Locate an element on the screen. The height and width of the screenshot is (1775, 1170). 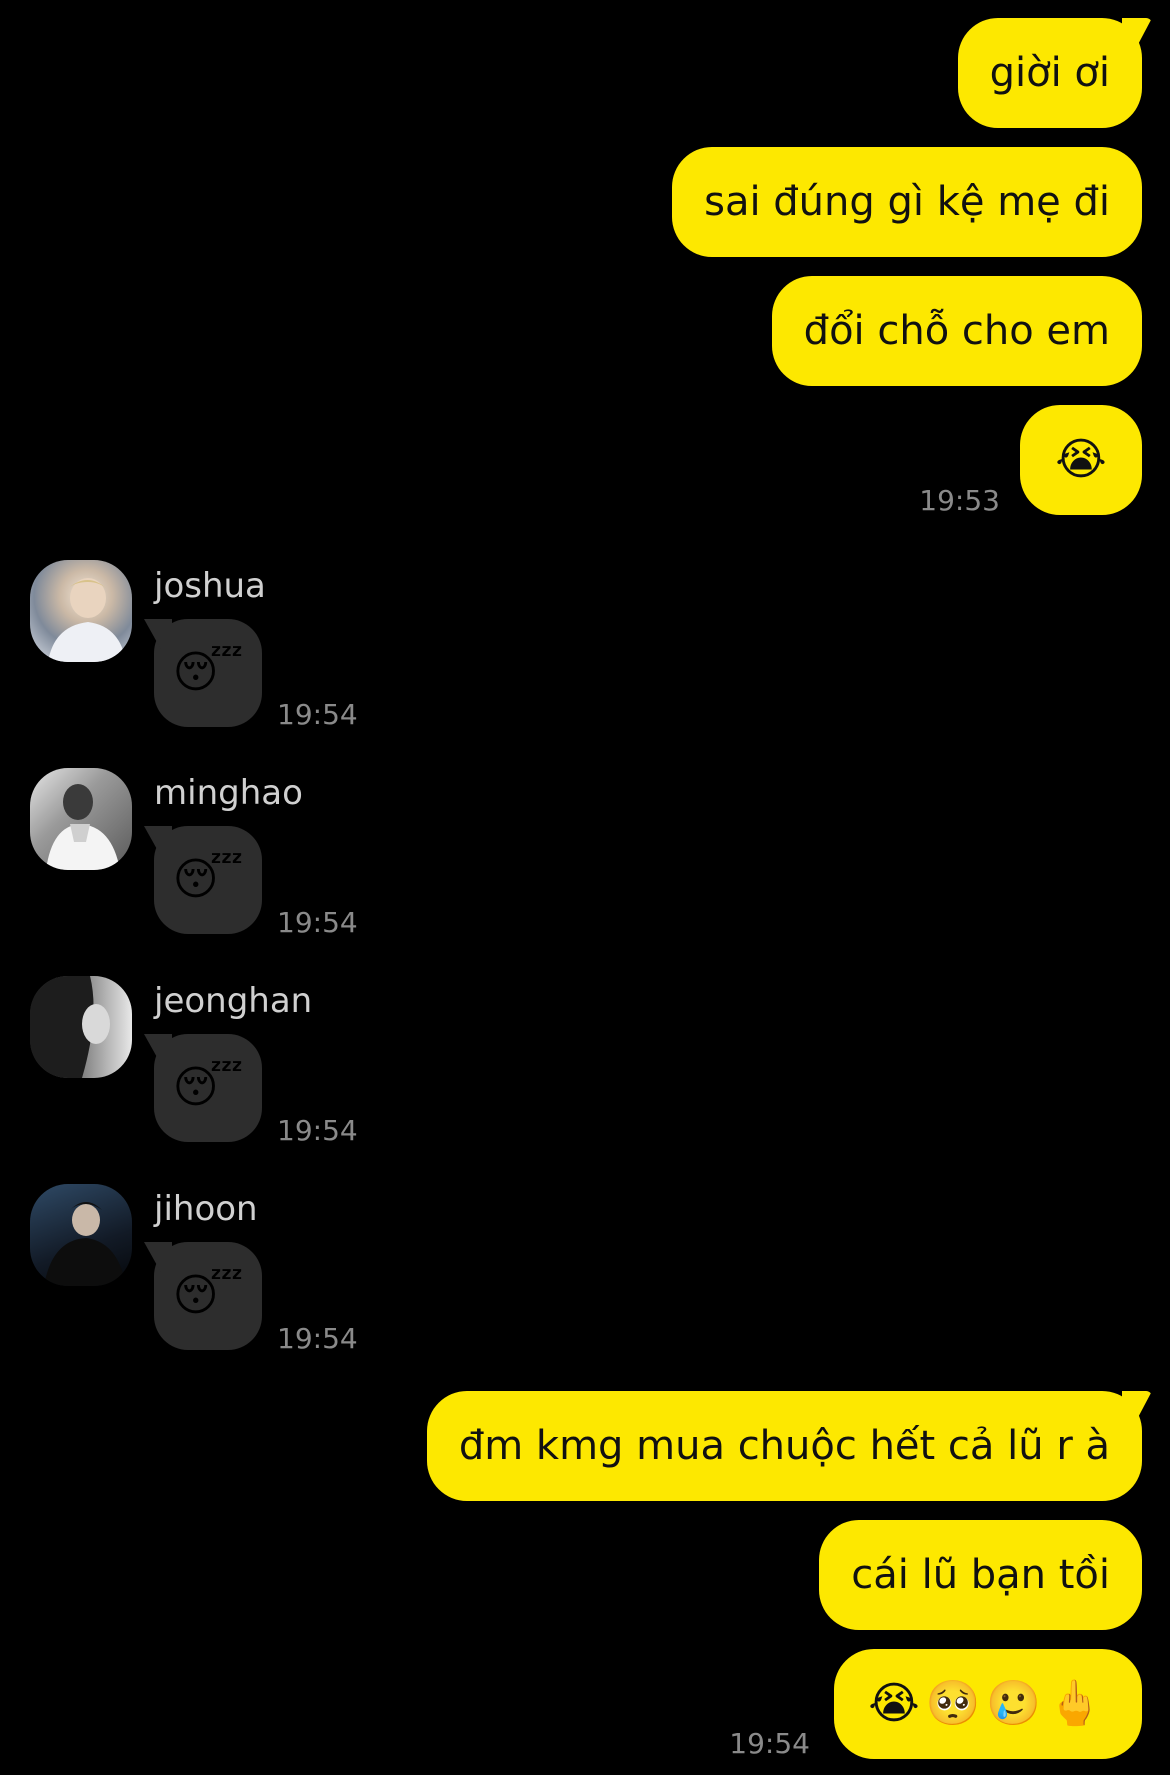
message-timestamp: 19:53 is located at coordinates (959, 500).